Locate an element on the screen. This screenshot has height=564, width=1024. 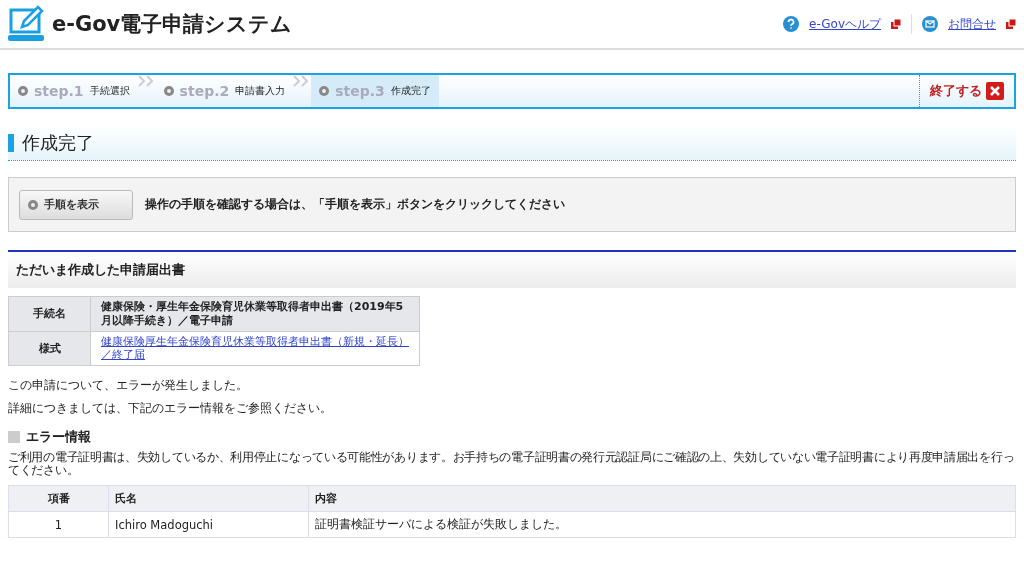
column-header: 内容 is located at coordinates (662, 498).